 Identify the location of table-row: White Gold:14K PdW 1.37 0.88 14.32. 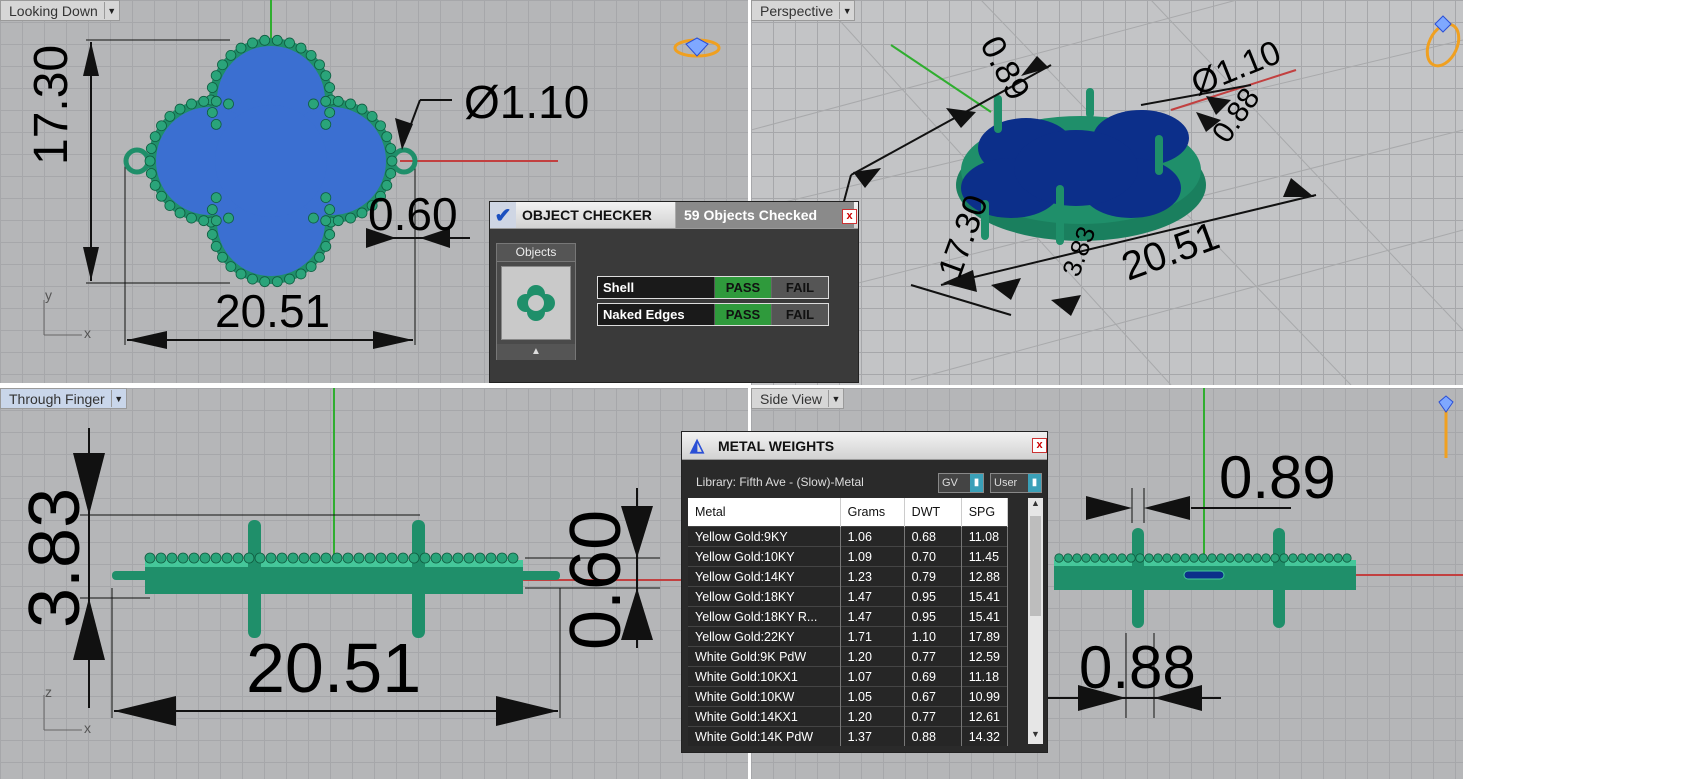
(848, 736).